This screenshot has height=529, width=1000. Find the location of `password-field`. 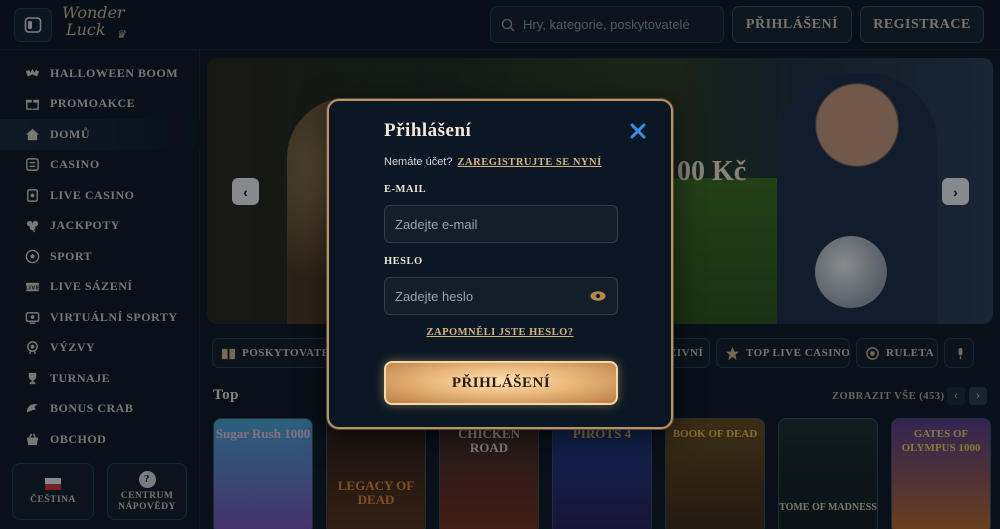

password-field is located at coordinates (501, 296).